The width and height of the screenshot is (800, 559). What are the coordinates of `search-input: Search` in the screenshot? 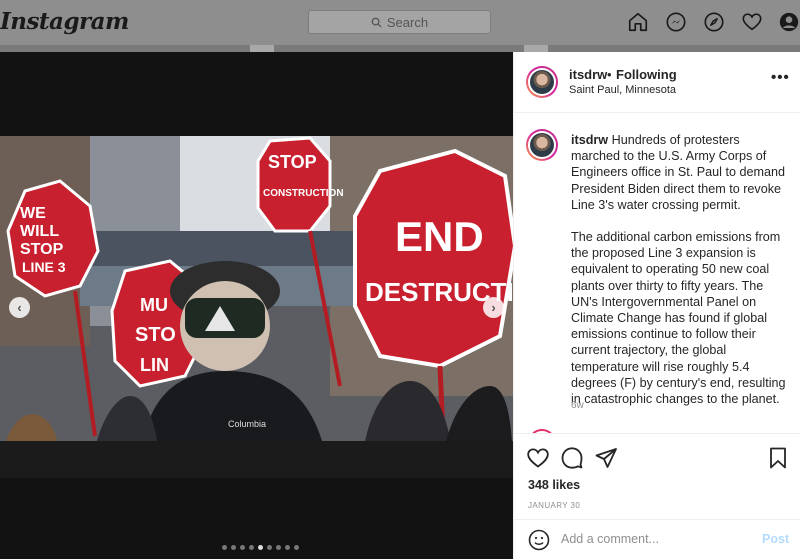 It's located at (399, 22).